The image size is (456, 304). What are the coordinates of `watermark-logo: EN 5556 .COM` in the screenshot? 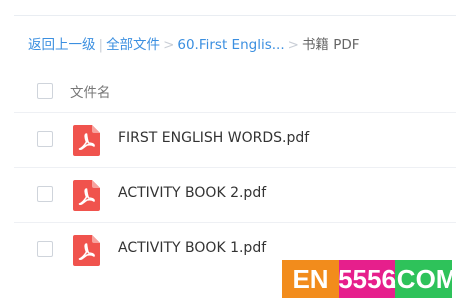 It's located at (369, 279).